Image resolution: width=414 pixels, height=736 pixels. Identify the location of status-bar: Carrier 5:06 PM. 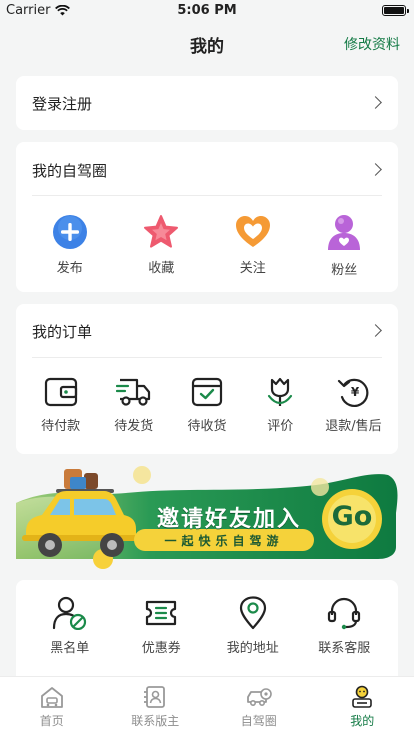
(207, 11).